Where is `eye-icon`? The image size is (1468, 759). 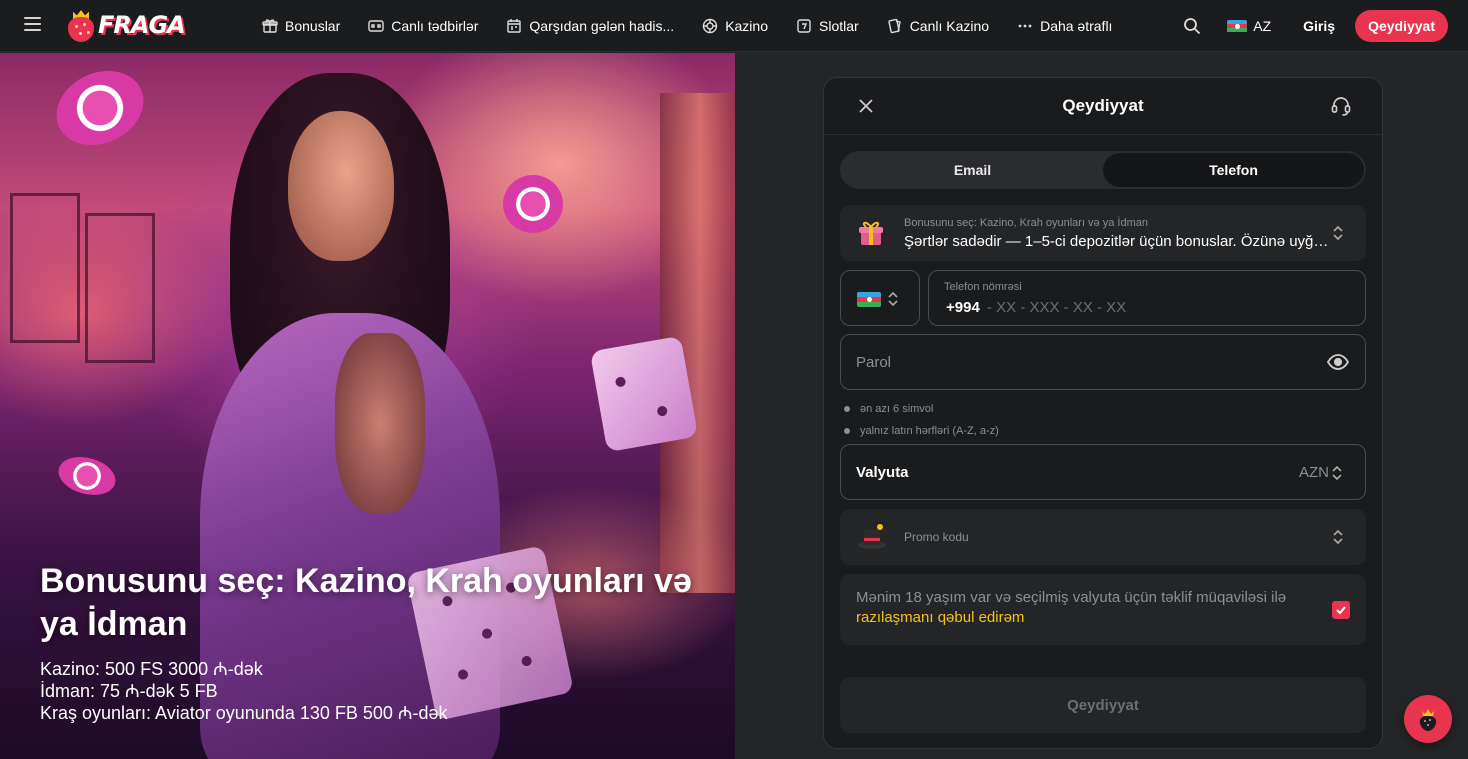 eye-icon is located at coordinates (1338, 362).